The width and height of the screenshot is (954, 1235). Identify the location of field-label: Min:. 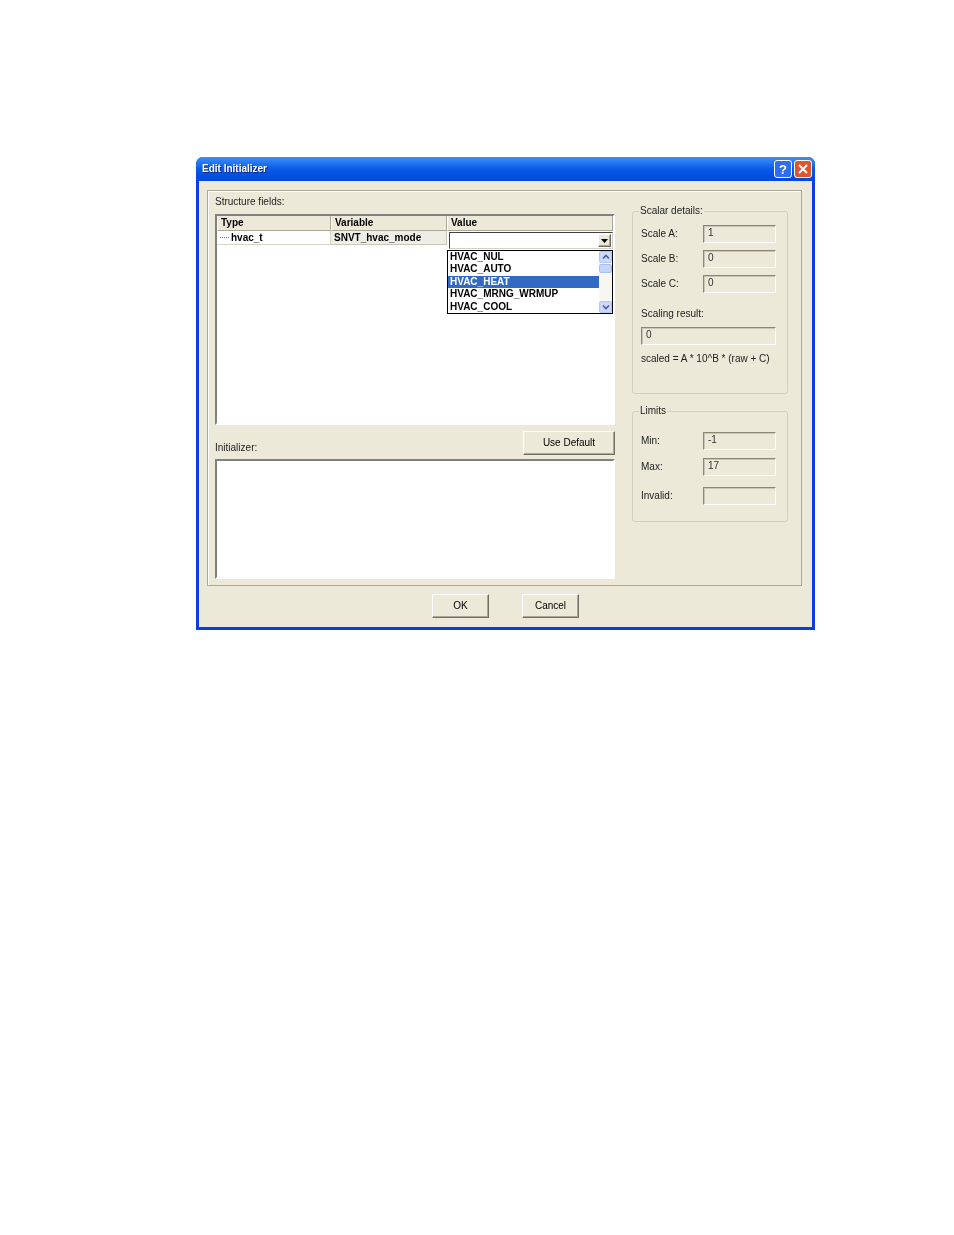
(651, 441).